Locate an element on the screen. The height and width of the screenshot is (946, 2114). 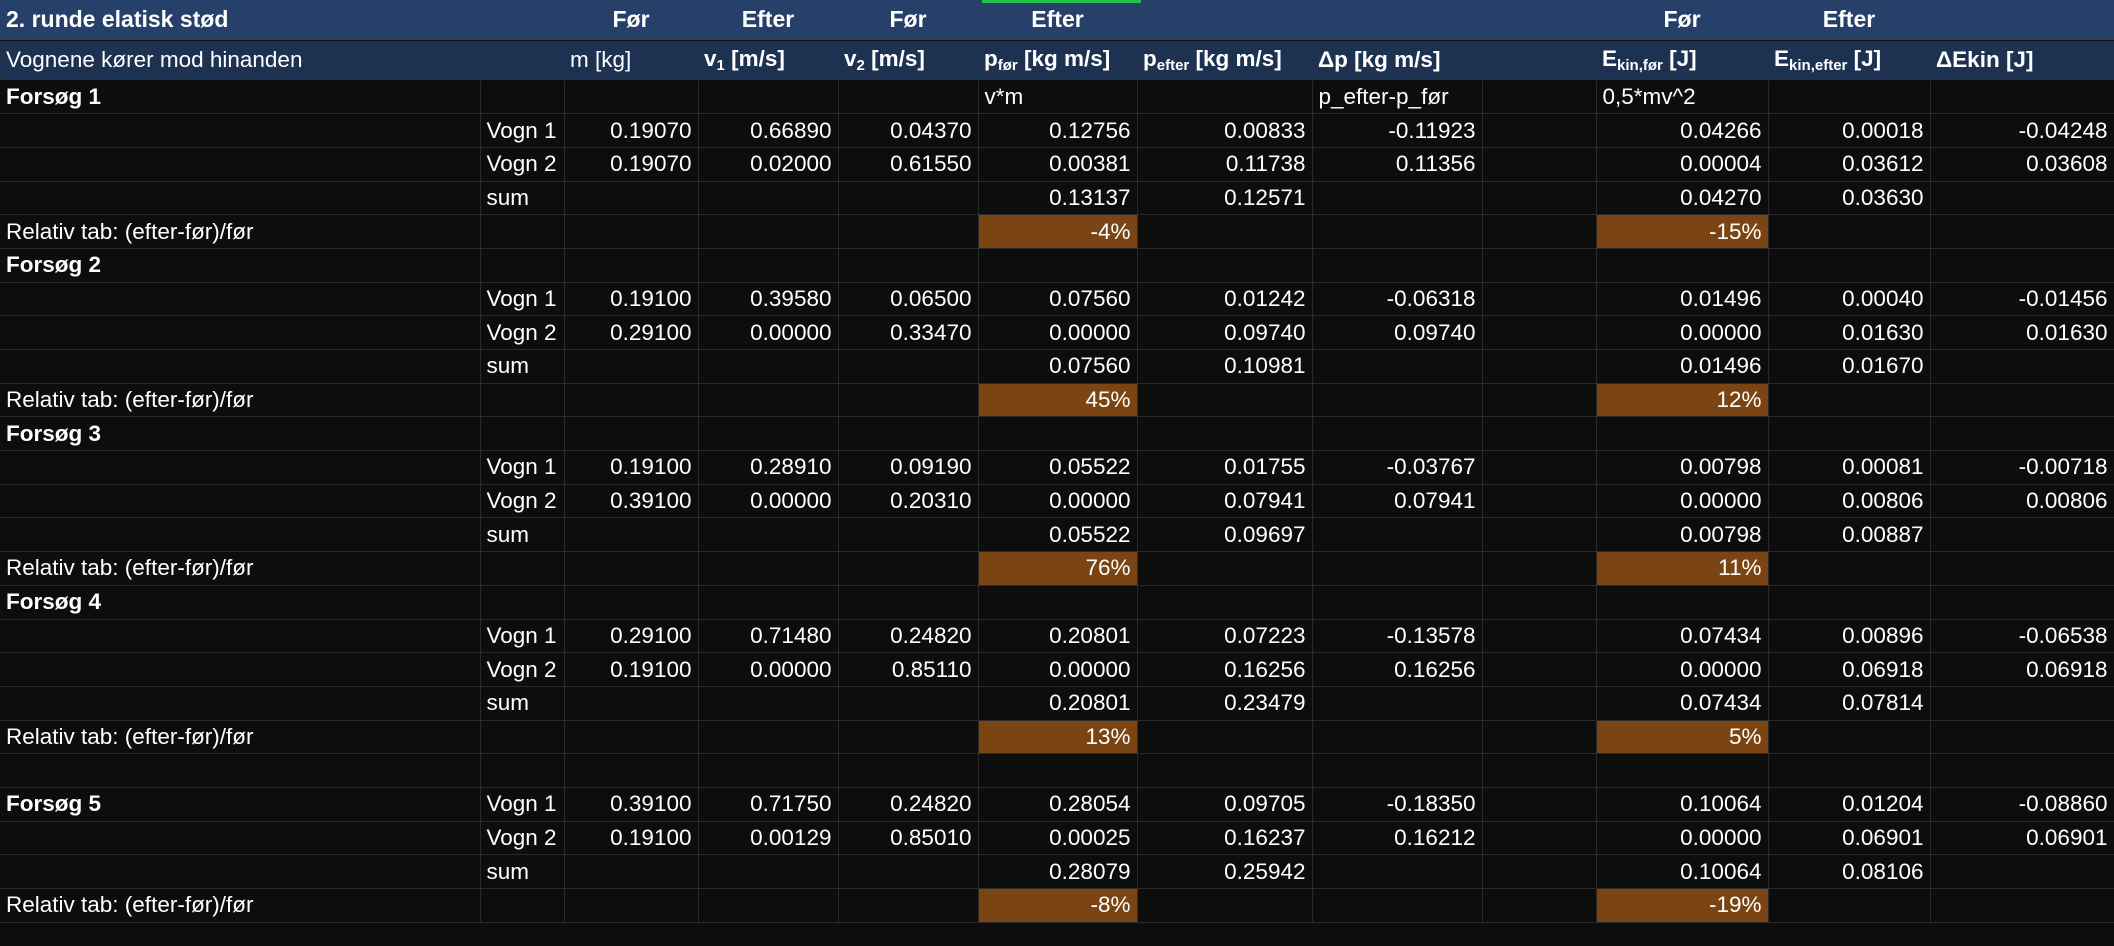
value-pefter: 0.16256 is located at coordinates (1225, 669).